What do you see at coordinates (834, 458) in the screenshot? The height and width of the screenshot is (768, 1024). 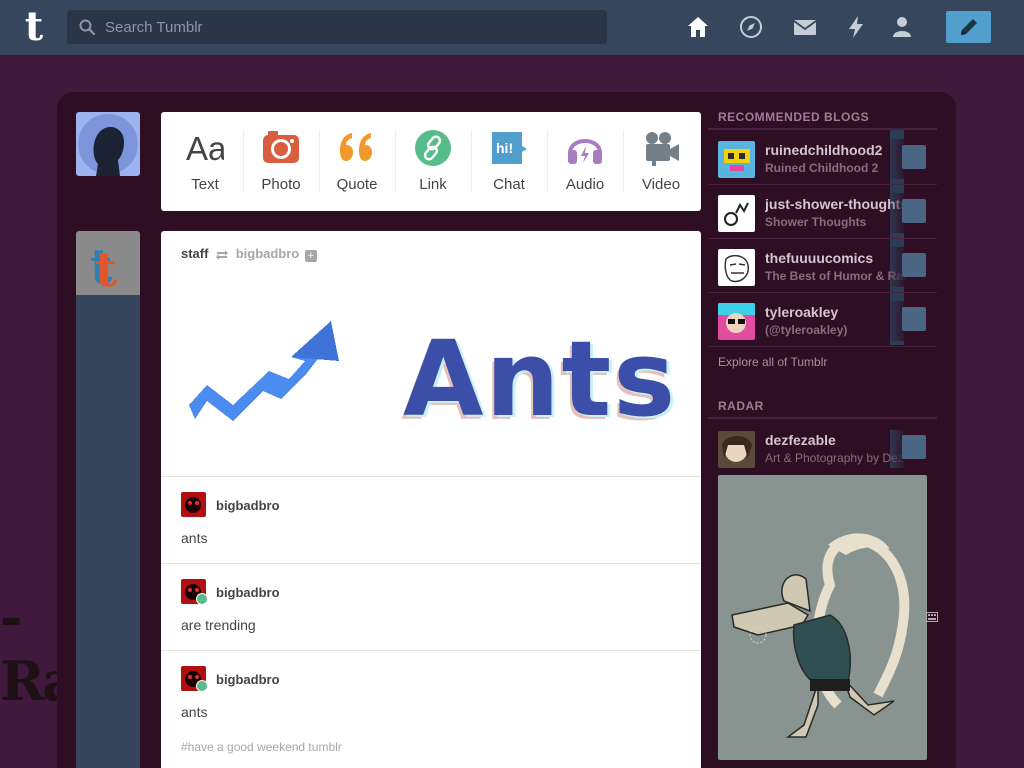 I see `blog-subtitle: Art & Photography by Dez` at bounding box center [834, 458].